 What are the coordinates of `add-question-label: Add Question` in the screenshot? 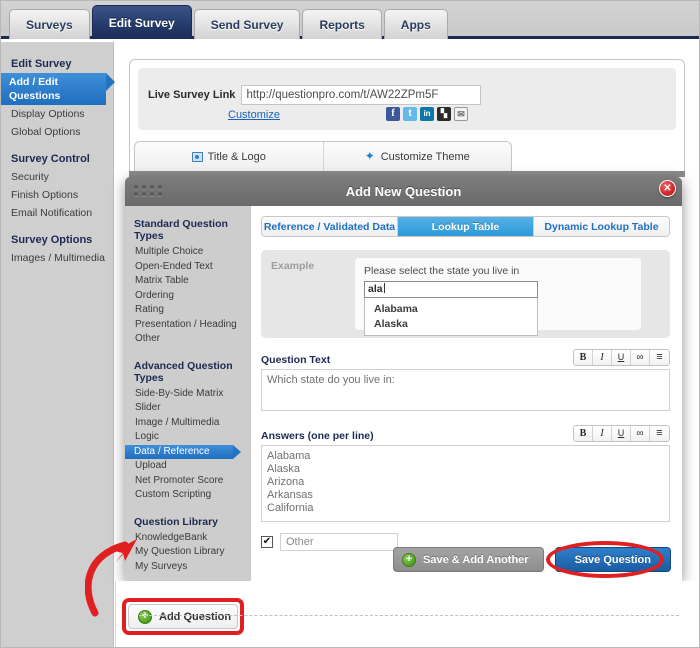 It's located at (195, 616).